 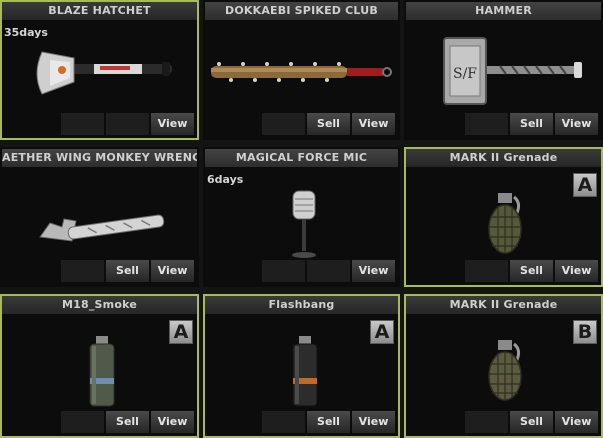 I want to click on item-name: M18_Smoke, so click(x=99, y=305).